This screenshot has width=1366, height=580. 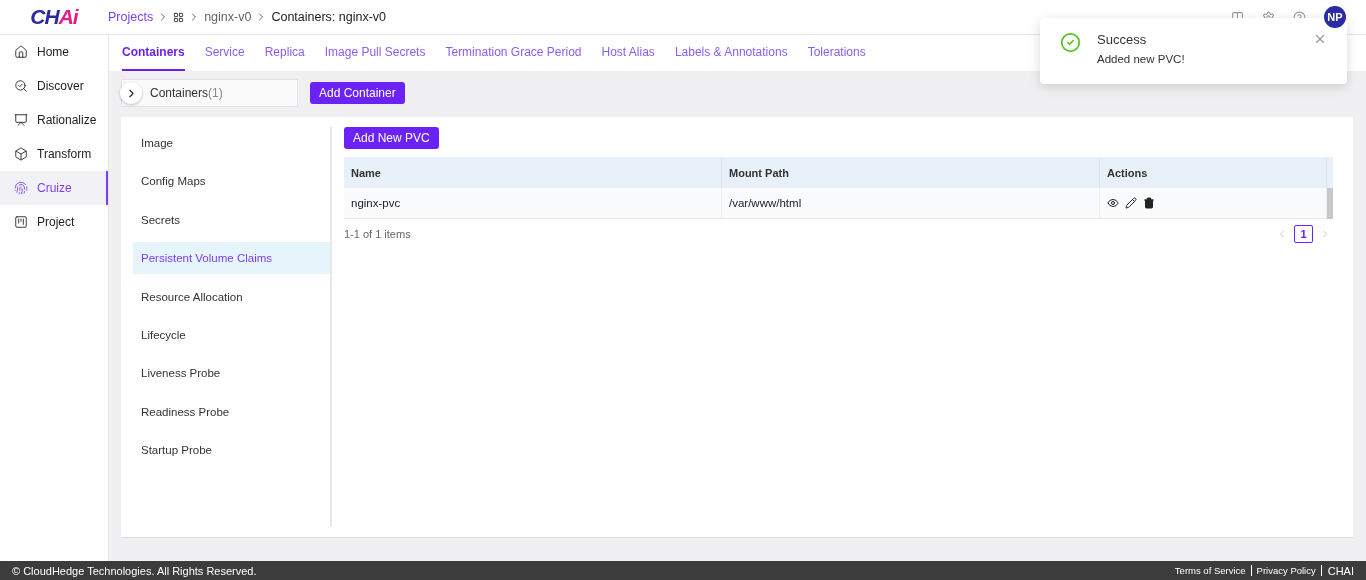 I want to click on column-header: Mount Path, so click(x=911, y=172).